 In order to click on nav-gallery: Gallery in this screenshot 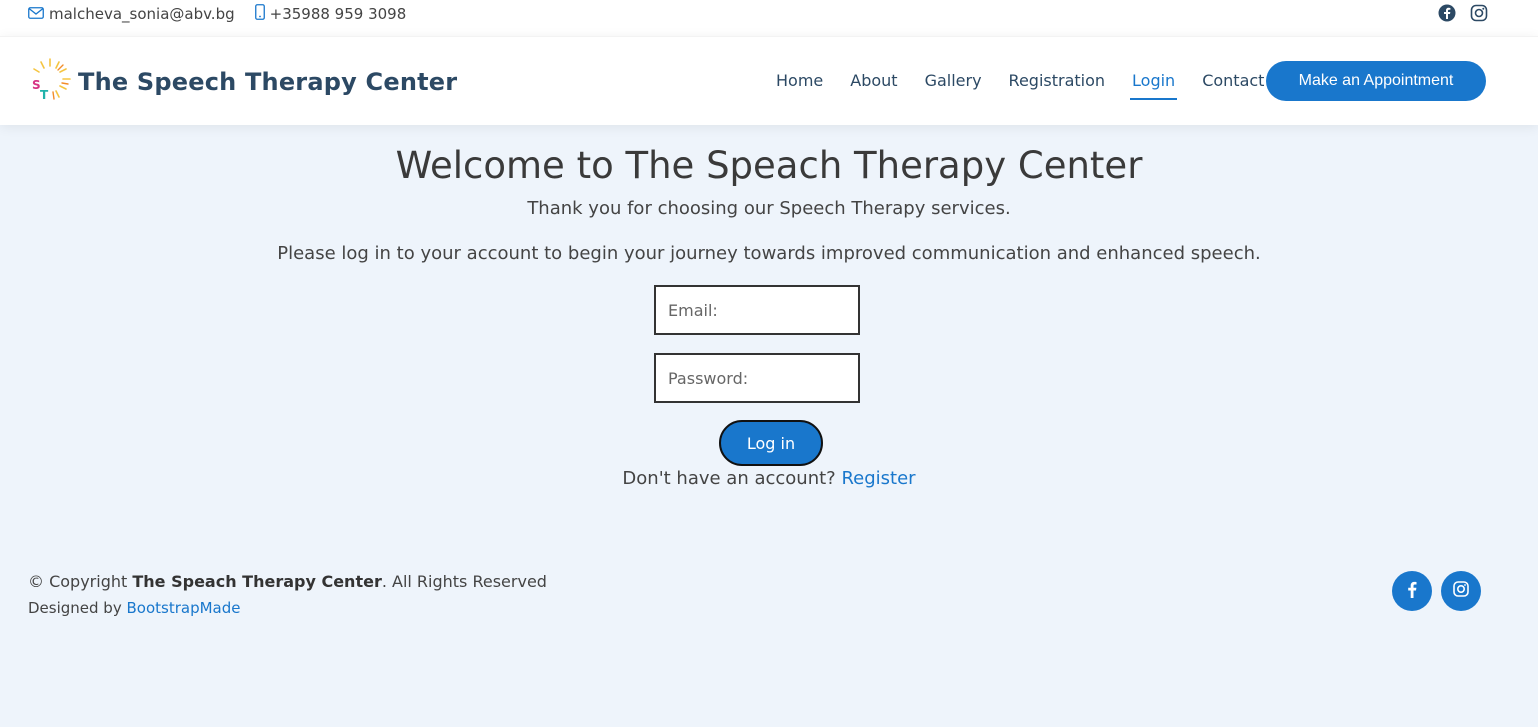, I will do `click(953, 83)`.